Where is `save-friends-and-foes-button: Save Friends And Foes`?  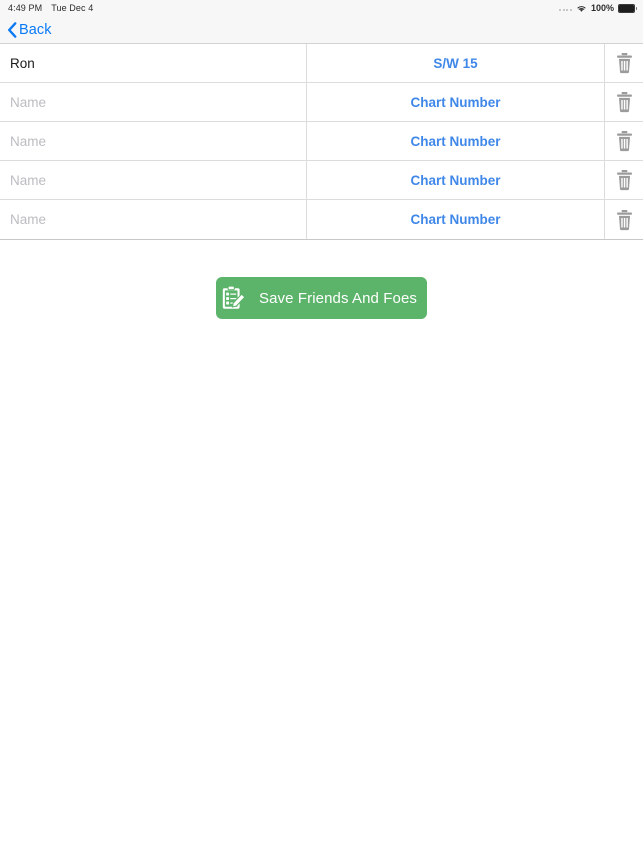 save-friends-and-foes-button: Save Friends And Foes is located at coordinates (321, 298).